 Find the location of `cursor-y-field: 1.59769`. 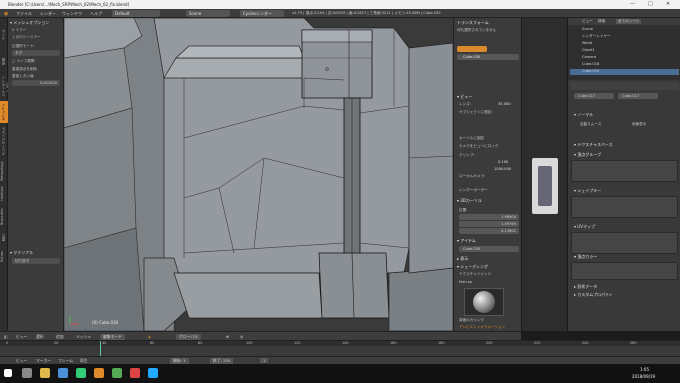

cursor-y-field: 1.59769 is located at coordinates (489, 224).